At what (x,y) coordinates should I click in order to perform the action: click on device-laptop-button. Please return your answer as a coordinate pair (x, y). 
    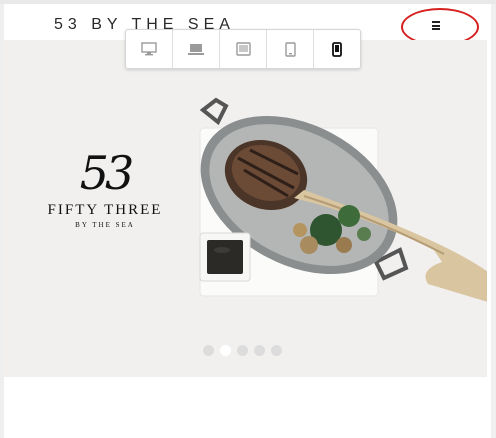
    Looking at the image, I should click on (196, 49).